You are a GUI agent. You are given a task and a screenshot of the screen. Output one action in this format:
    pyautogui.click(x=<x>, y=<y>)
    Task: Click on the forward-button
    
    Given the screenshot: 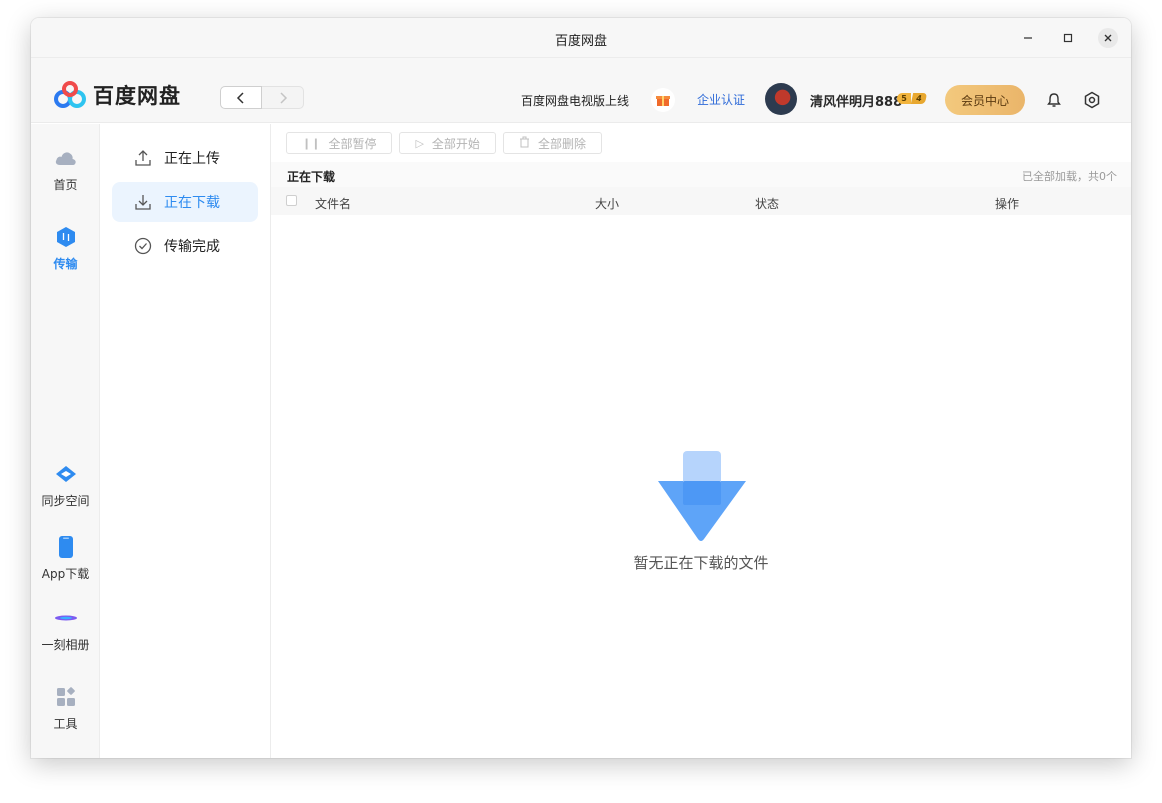 What is the action you would take?
    pyautogui.click(x=283, y=97)
    